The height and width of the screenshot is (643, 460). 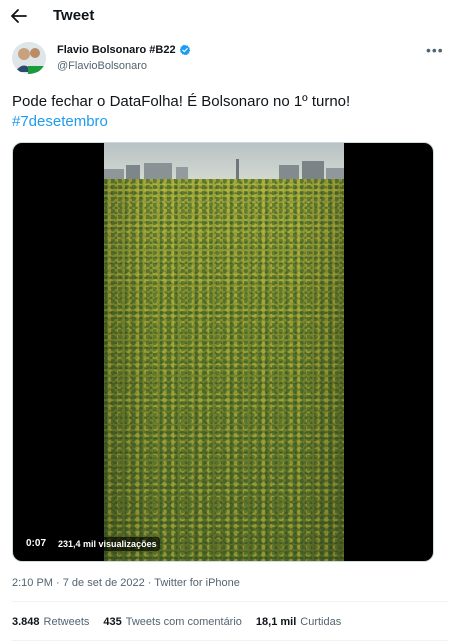 What do you see at coordinates (183, 622) in the screenshot?
I see `stat-label: Tweets com comentário` at bounding box center [183, 622].